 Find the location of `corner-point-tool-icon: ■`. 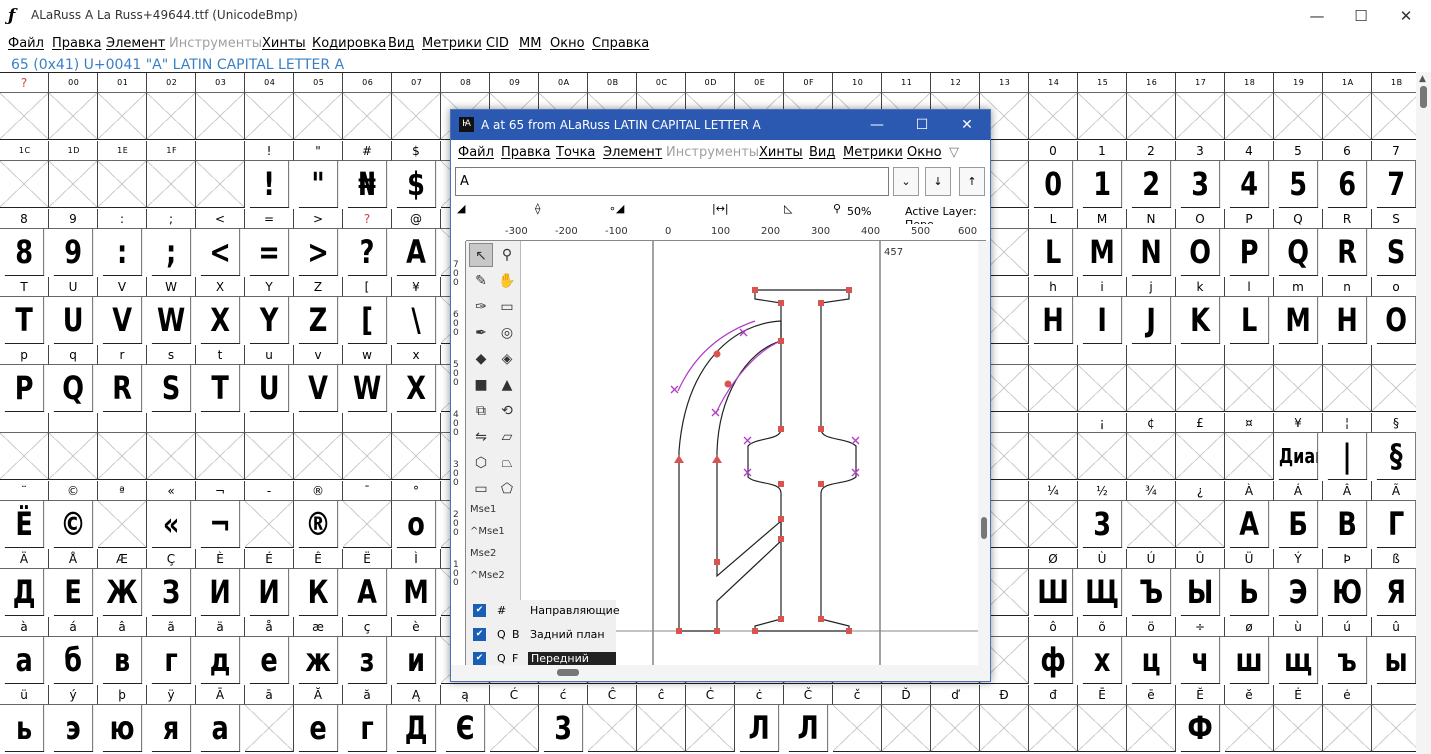

corner-point-tool-icon: ■ is located at coordinates (481, 385).